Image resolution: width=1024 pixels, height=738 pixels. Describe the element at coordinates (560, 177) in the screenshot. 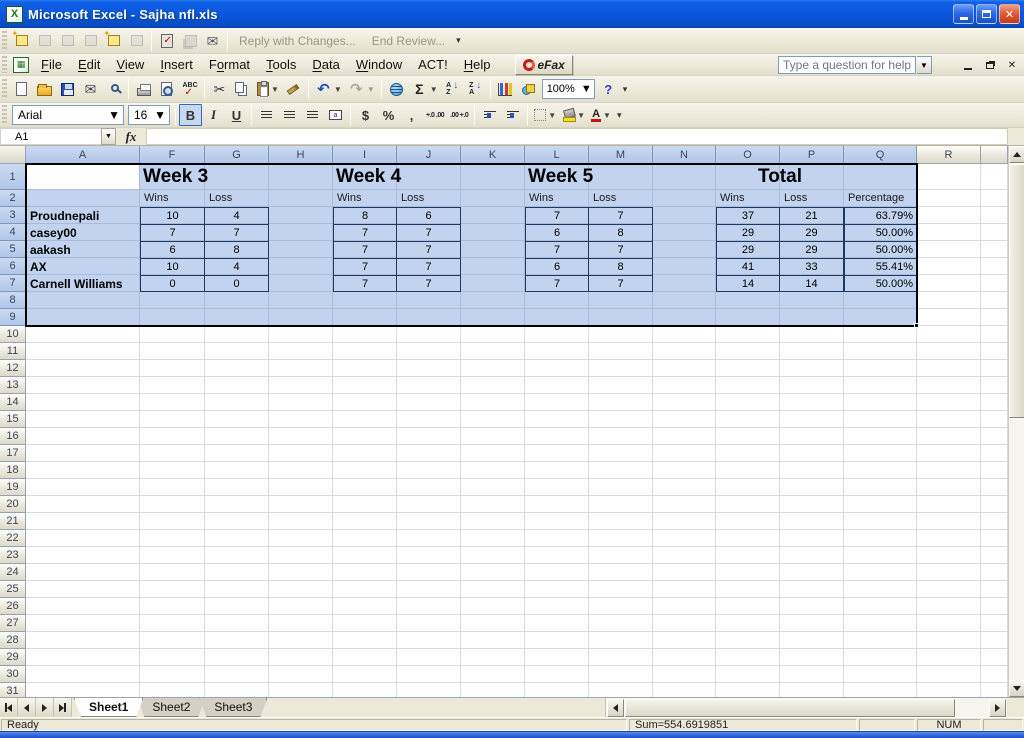

I see `week-header: Week 5` at that location.